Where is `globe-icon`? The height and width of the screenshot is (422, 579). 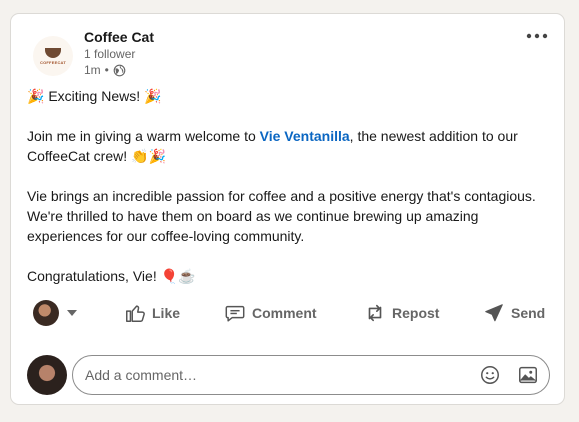
globe-icon is located at coordinates (119, 70).